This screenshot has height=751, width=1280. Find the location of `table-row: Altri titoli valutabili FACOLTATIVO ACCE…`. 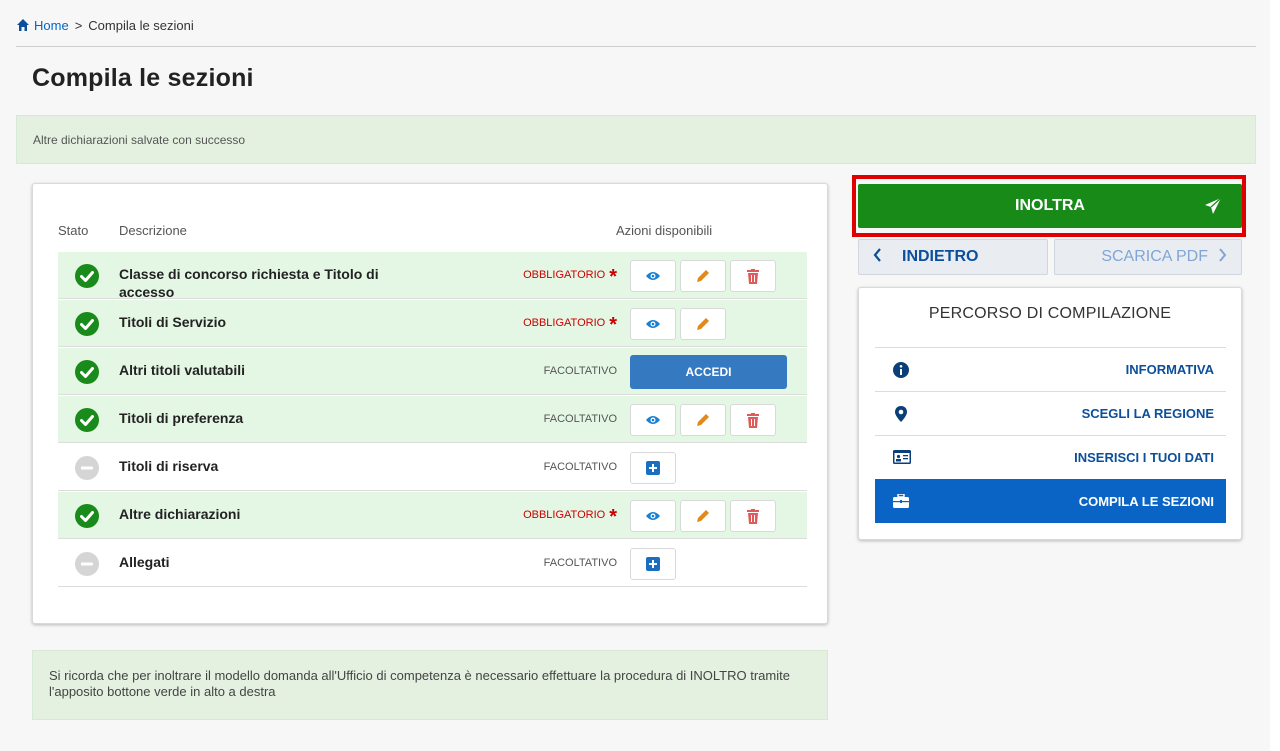

table-row: Altri titoli valutabili FACOLTATIVO ACCE… is located at coordinates (432, 371).